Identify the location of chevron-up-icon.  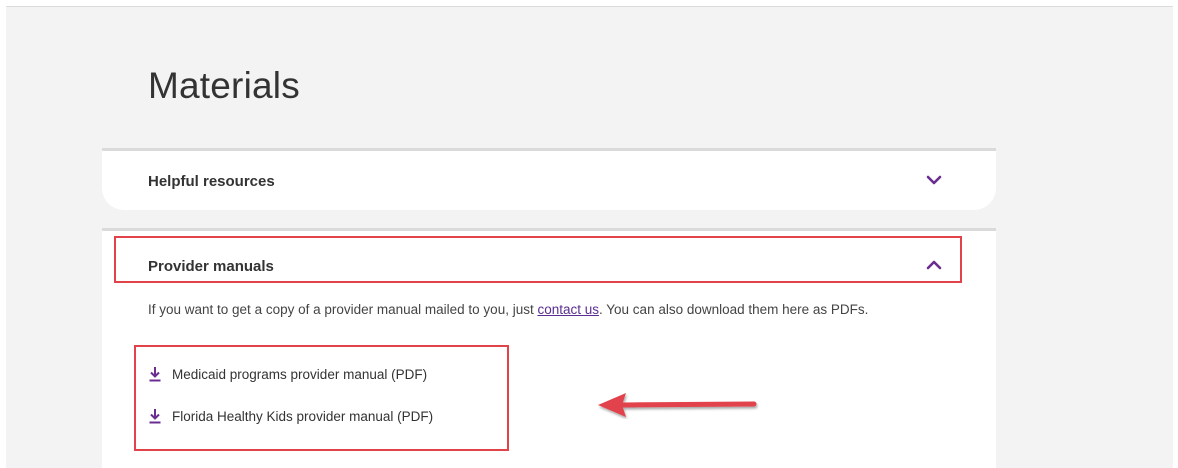
(934, 265).